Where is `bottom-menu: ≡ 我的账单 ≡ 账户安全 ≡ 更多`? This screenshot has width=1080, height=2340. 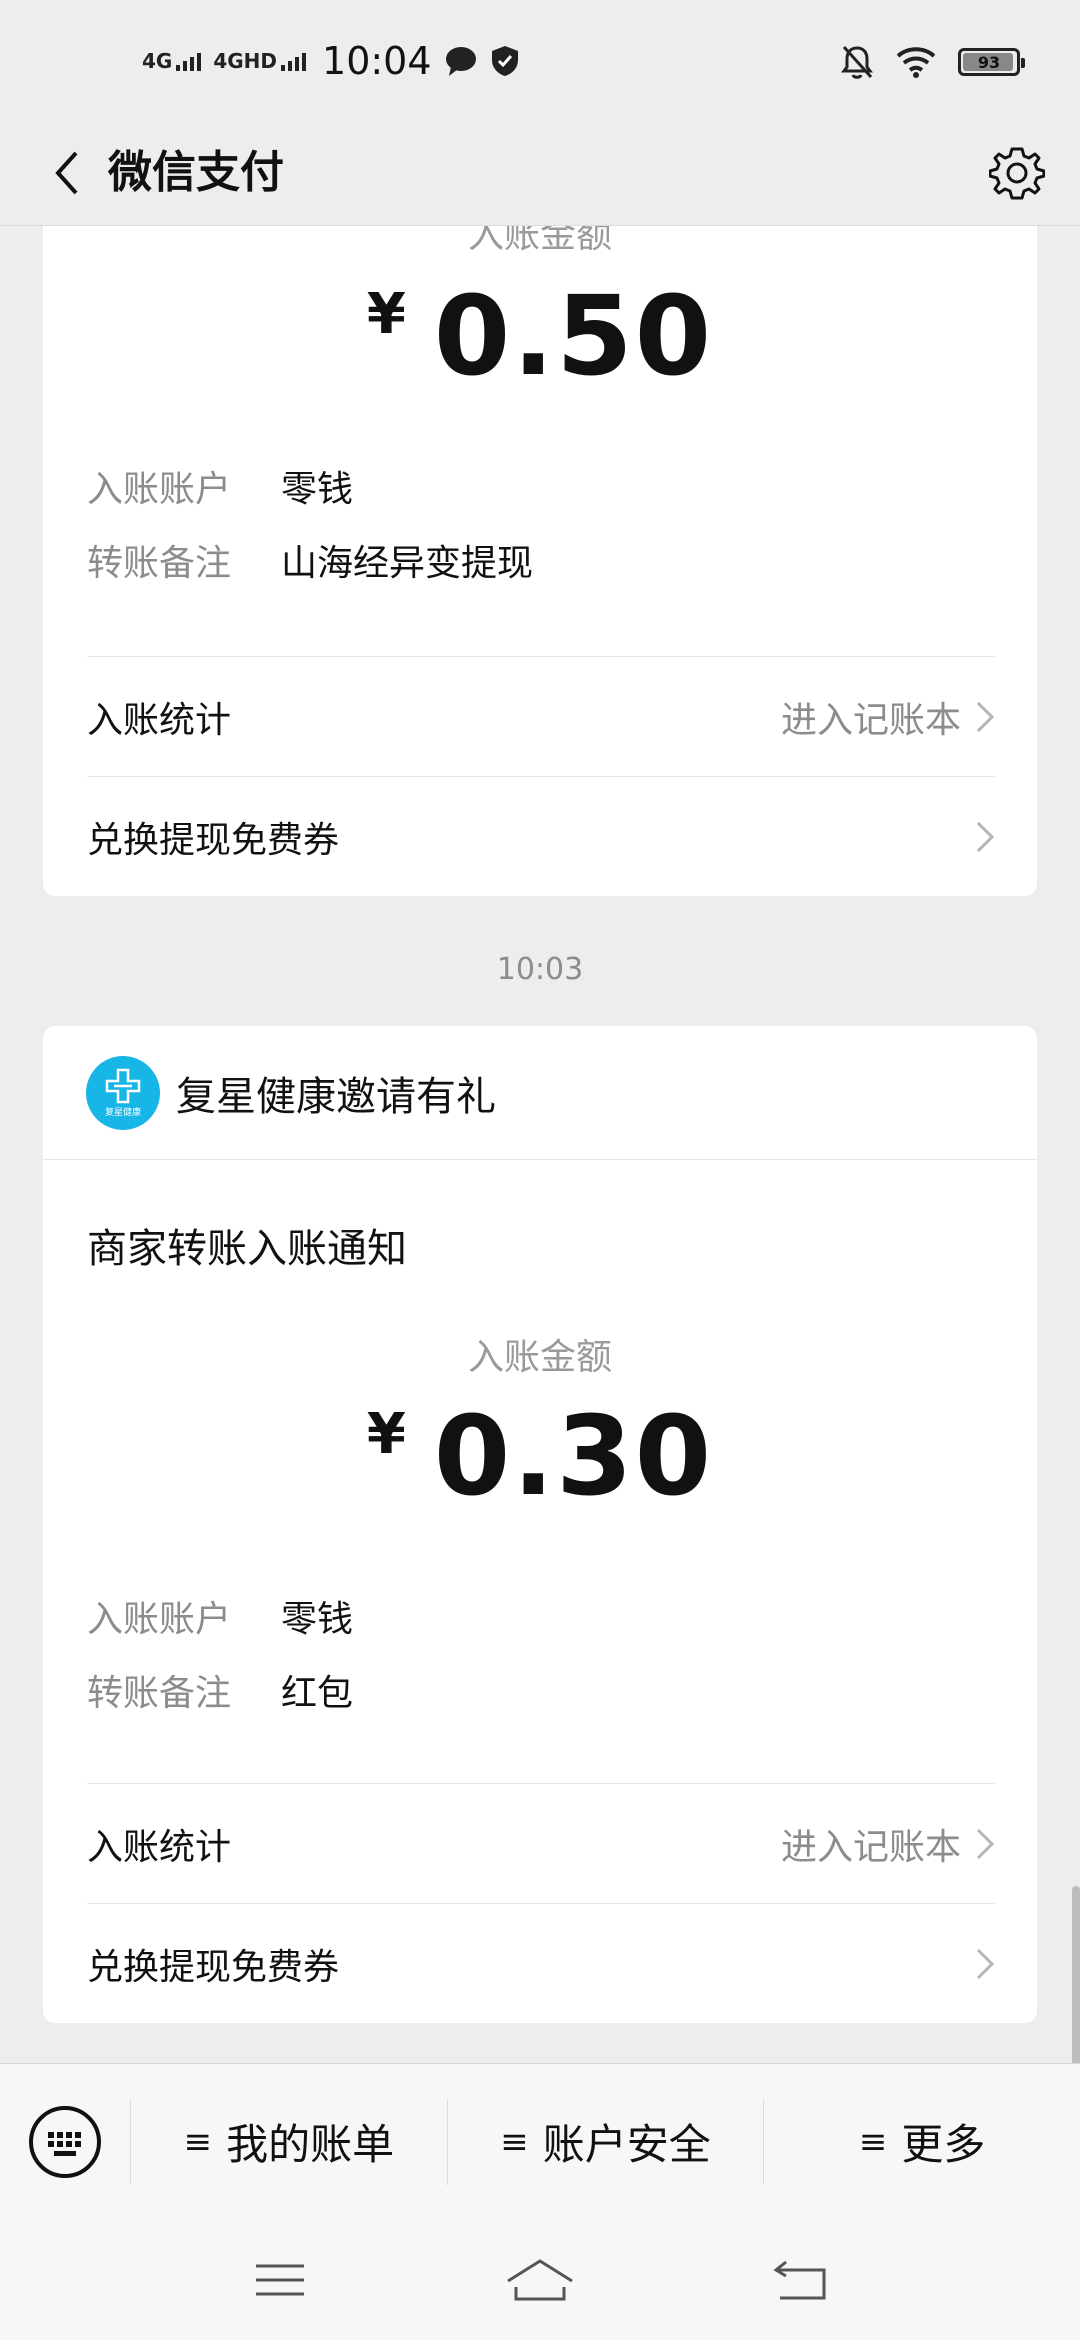 bottom-menu: ≡ 我的账单 ≡ 账户安全 ≡ 更多 is located at coordinates (540, 2141).